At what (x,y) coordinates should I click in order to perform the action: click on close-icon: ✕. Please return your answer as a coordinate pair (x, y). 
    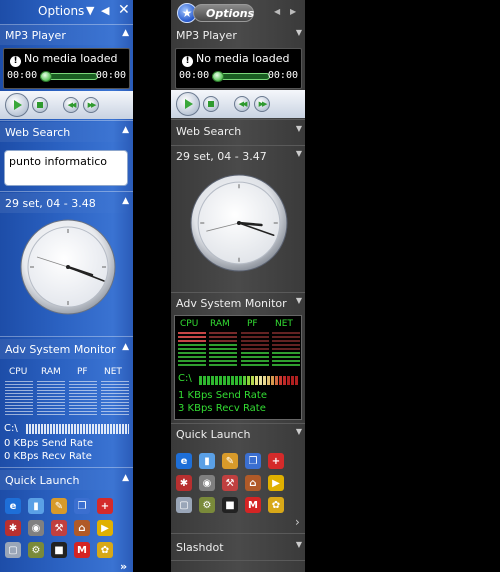
    Looking at the image, I should click on (124, 10).